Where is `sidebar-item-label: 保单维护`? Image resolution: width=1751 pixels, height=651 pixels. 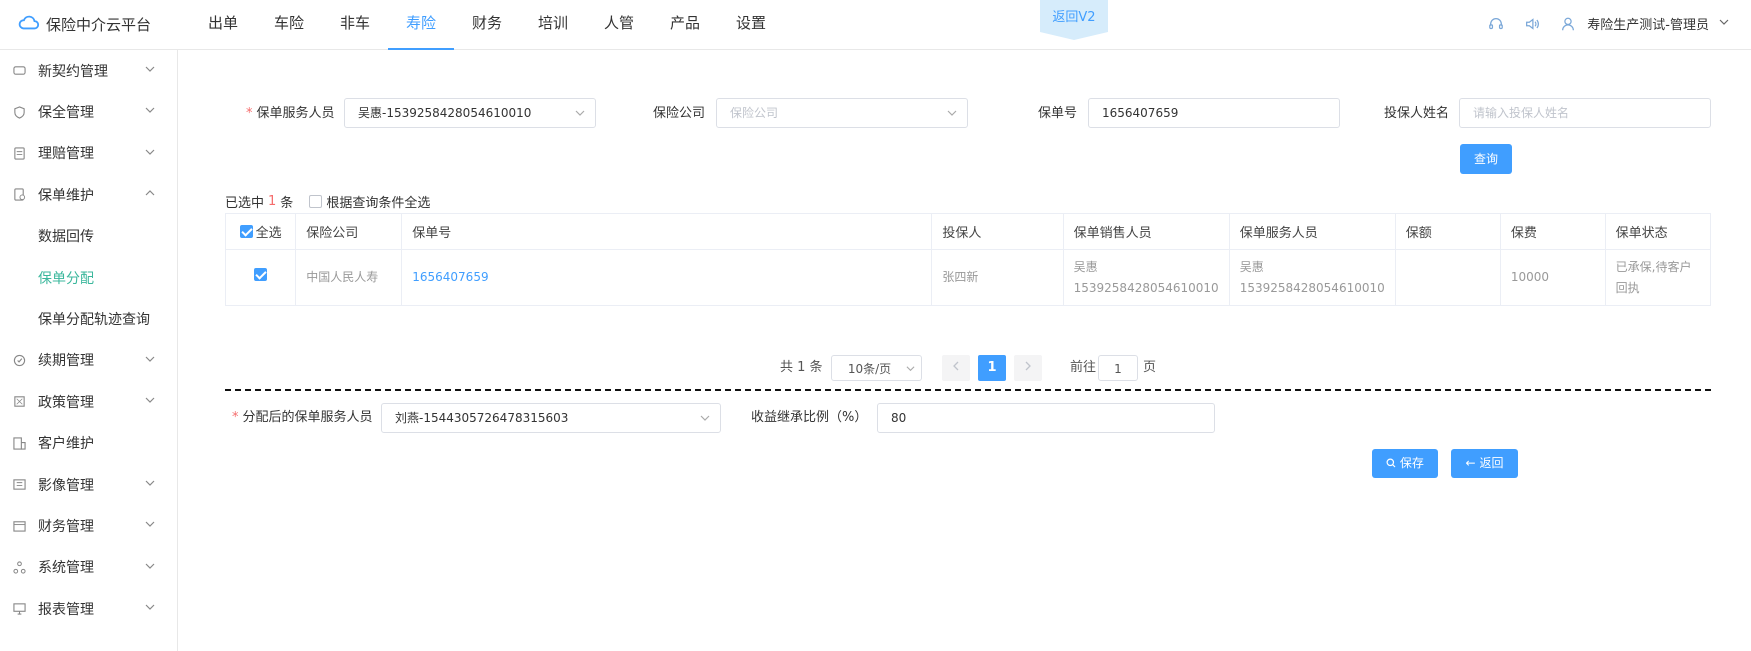 sidebar-item-label: 保单维护 is located at coordinates (66, 195).